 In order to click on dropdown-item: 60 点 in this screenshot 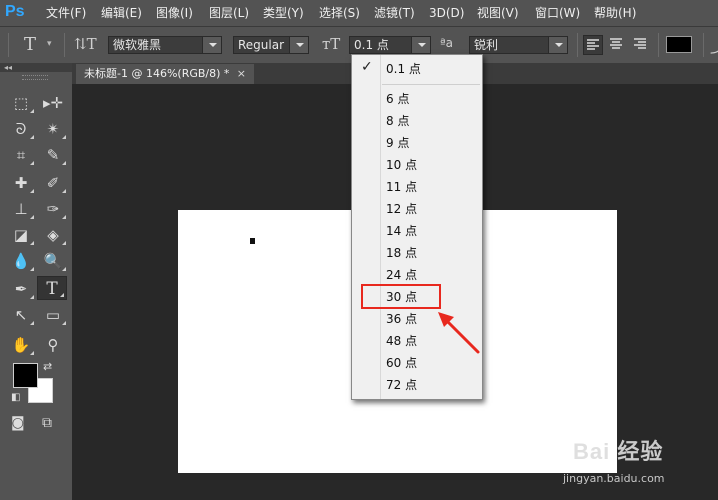, I will do `click(401, 363)`.